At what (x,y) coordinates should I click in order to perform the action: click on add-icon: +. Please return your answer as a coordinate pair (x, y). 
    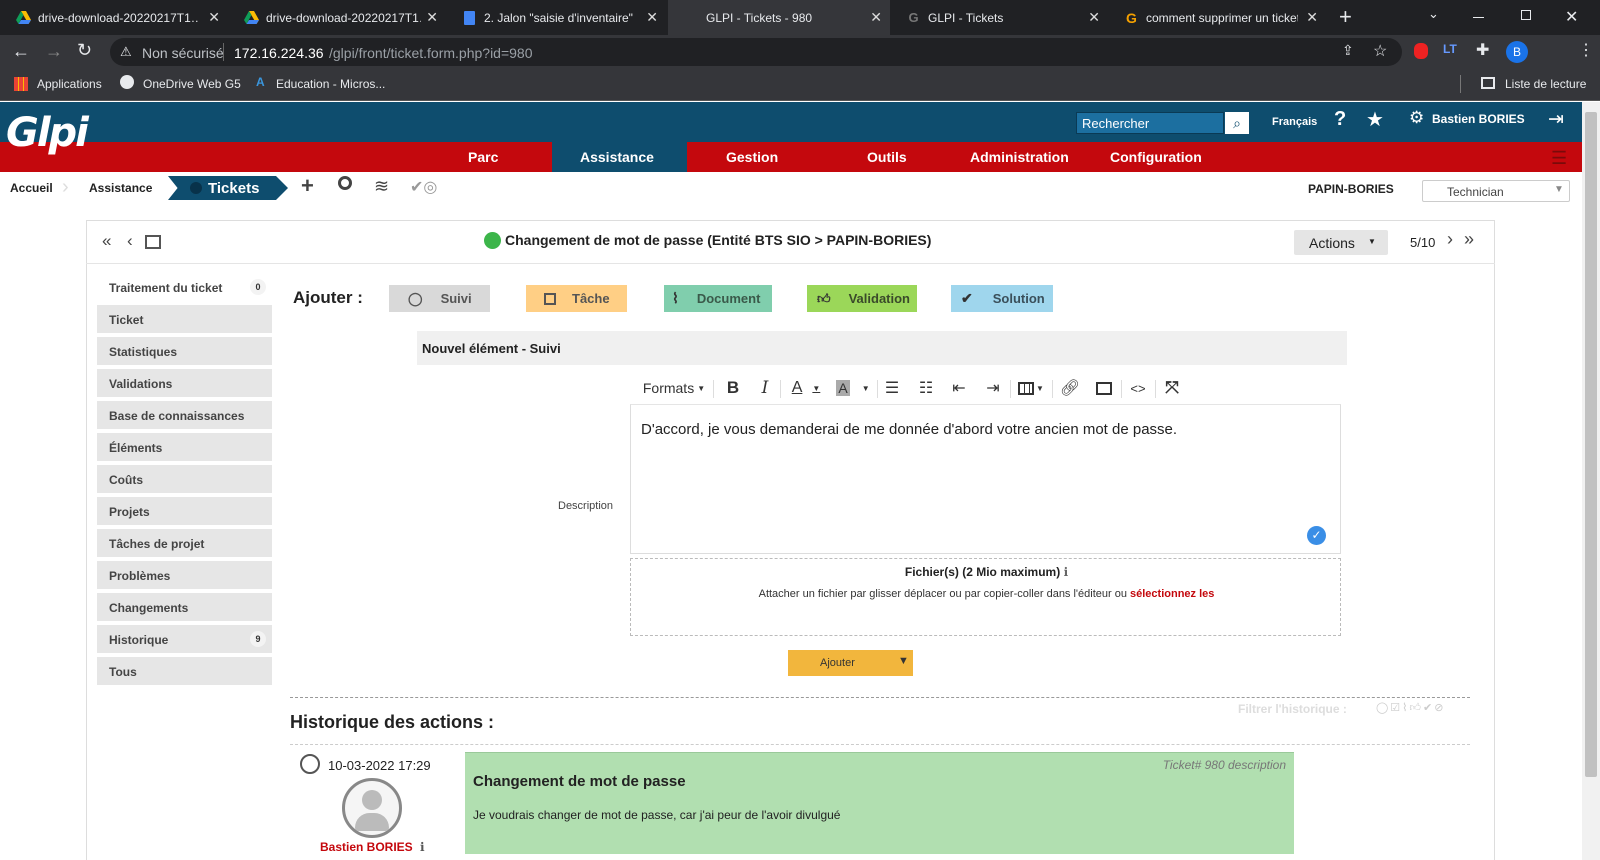
    Looking at the image, I should click on (307, 186).